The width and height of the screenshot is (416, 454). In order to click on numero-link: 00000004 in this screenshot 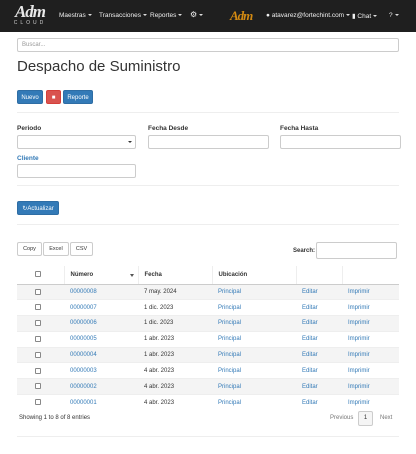, I will do `click(83, 355)`.